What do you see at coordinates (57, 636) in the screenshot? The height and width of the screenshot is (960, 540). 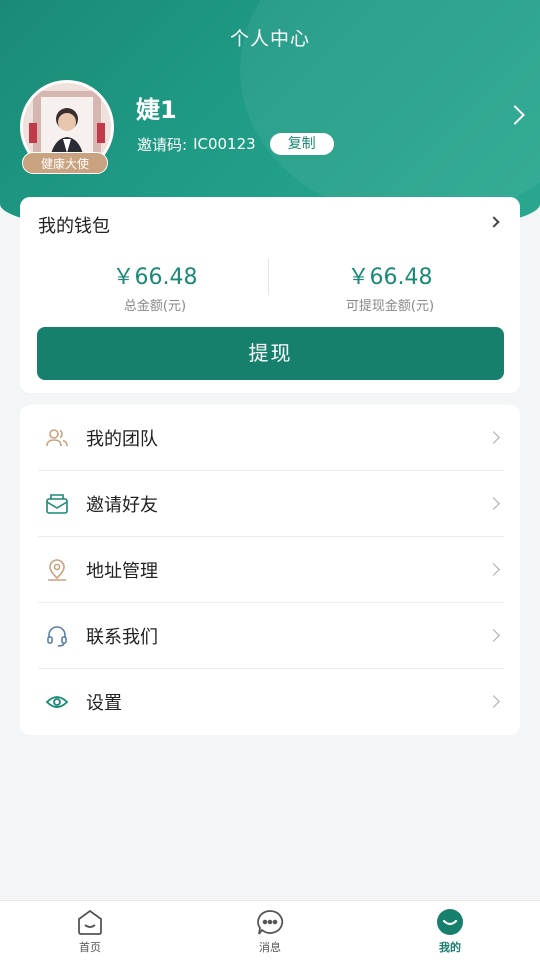 I see `headset-icon` at bounding box center [57, 636].